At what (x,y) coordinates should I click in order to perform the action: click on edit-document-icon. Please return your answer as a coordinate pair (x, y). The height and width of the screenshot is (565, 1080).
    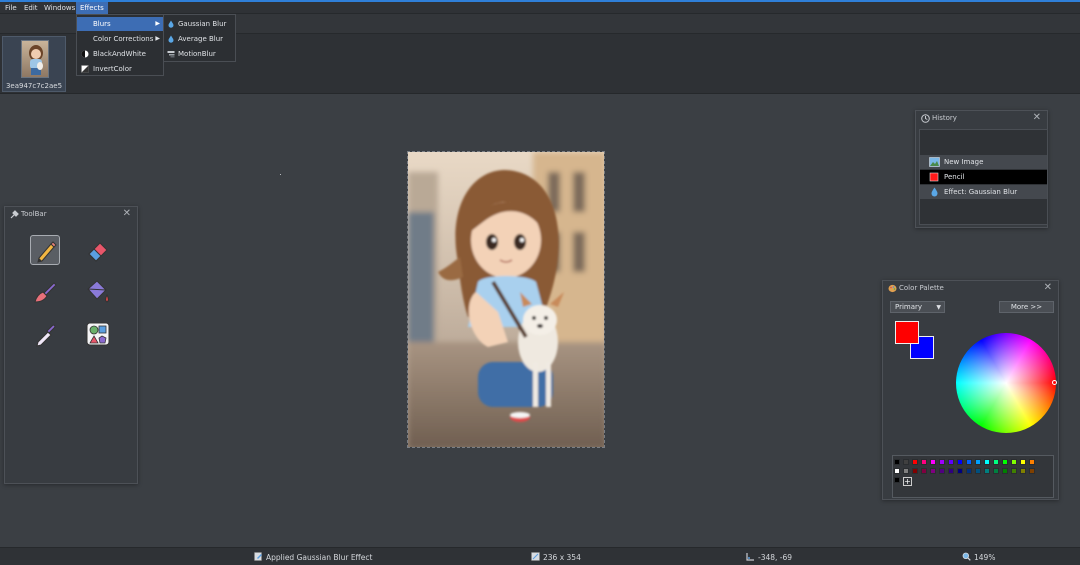
    Looking at the image, I should click on (258, 556).